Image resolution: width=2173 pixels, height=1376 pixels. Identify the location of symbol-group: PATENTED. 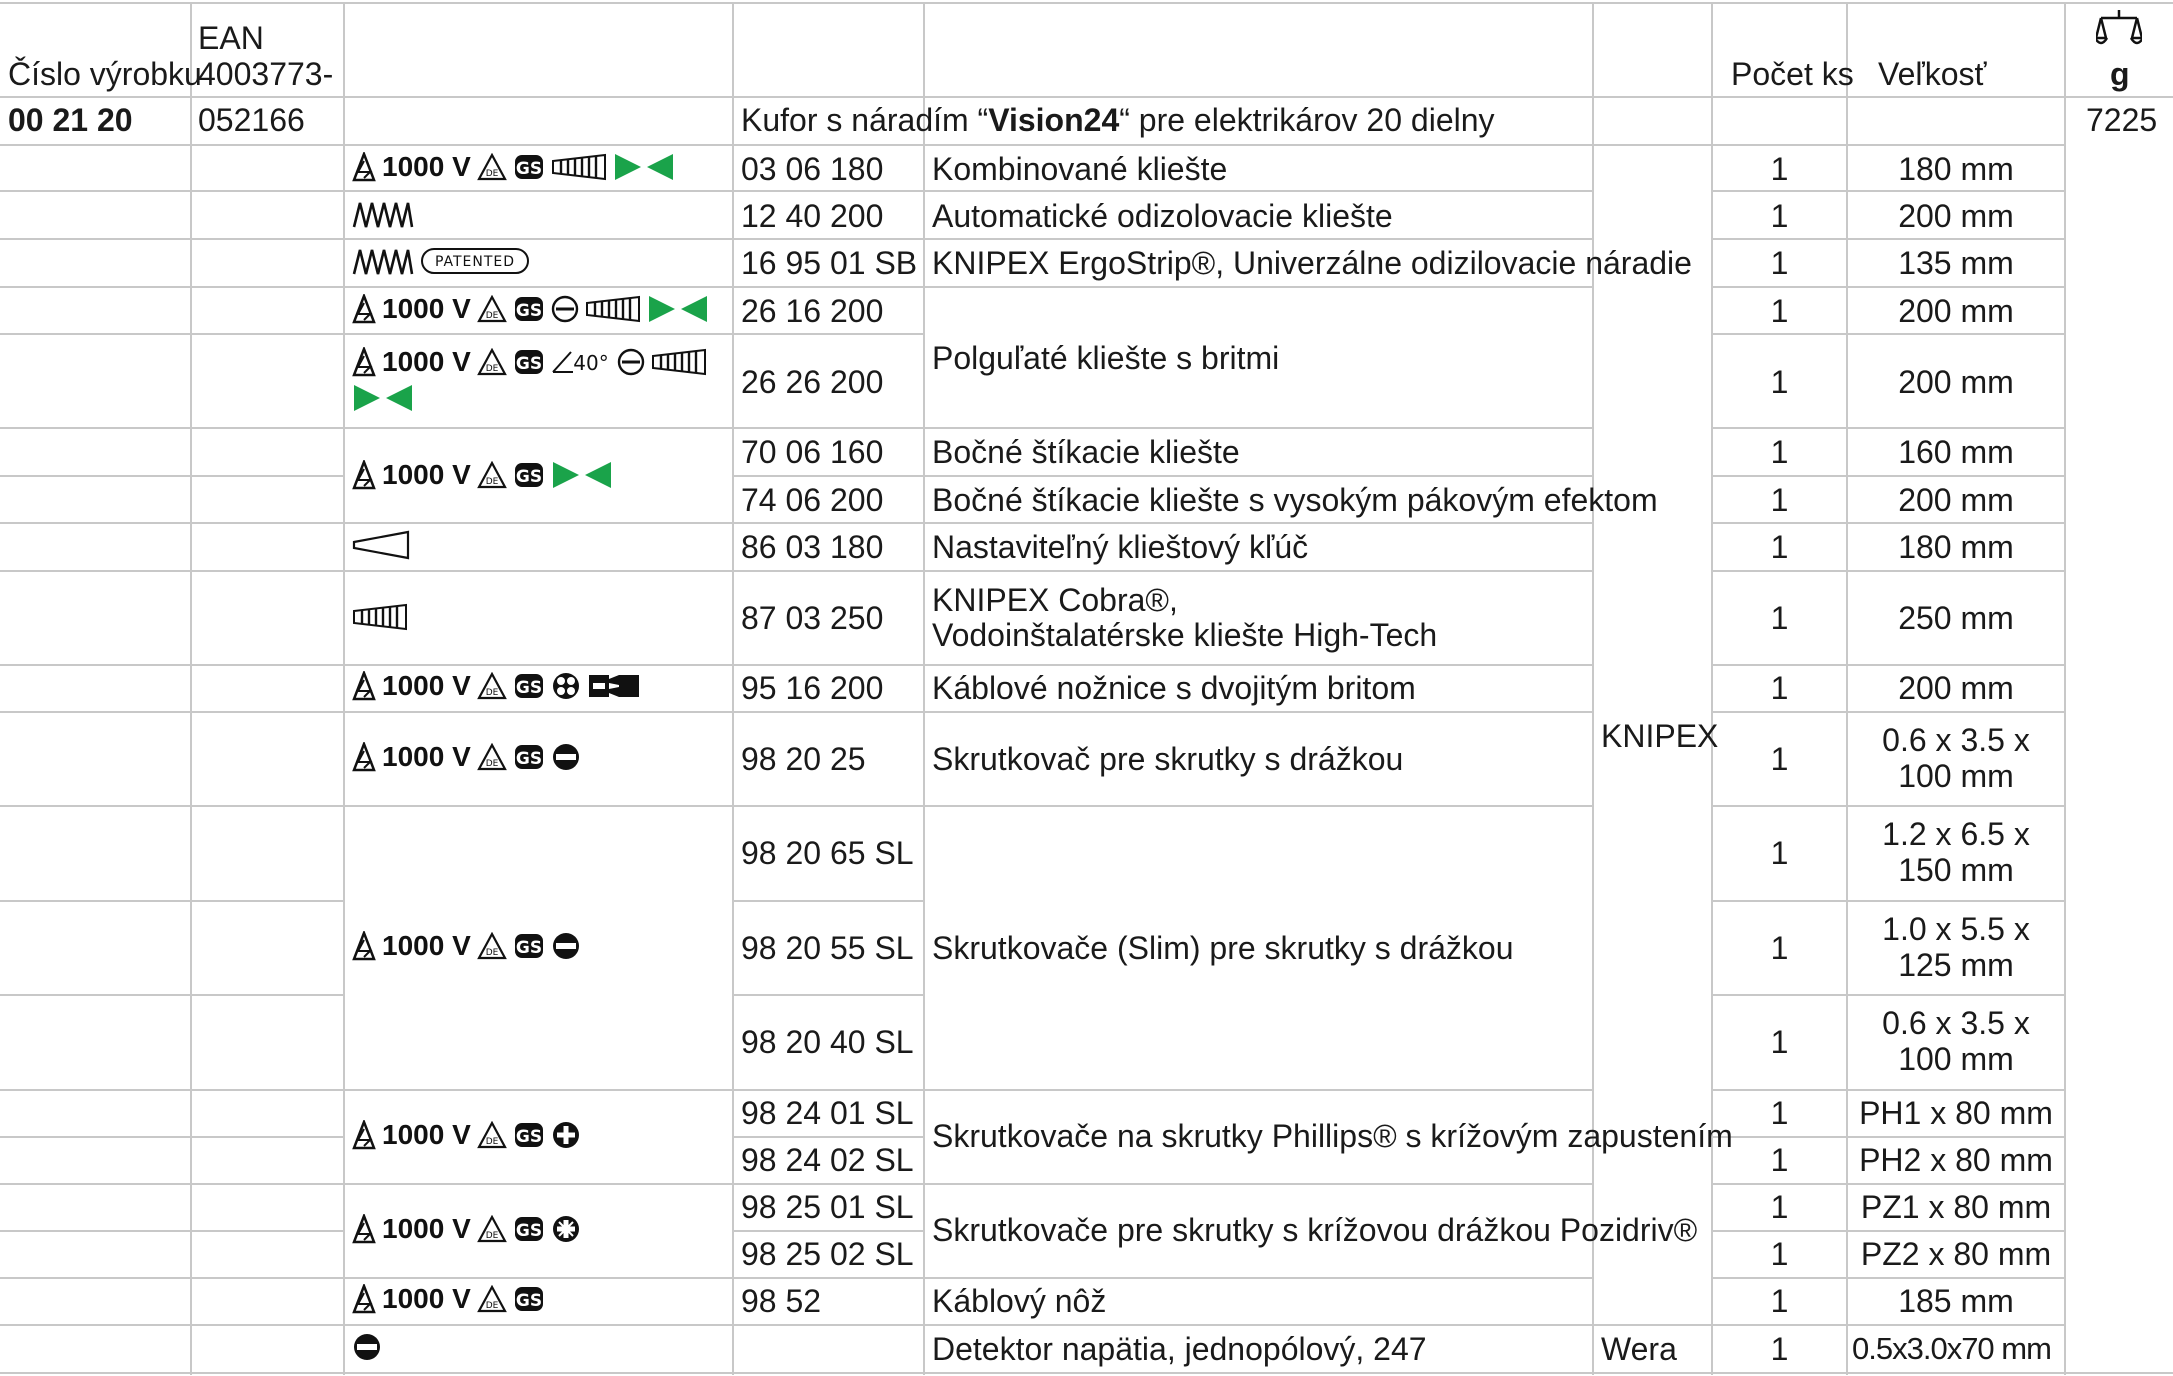
(441, 261).